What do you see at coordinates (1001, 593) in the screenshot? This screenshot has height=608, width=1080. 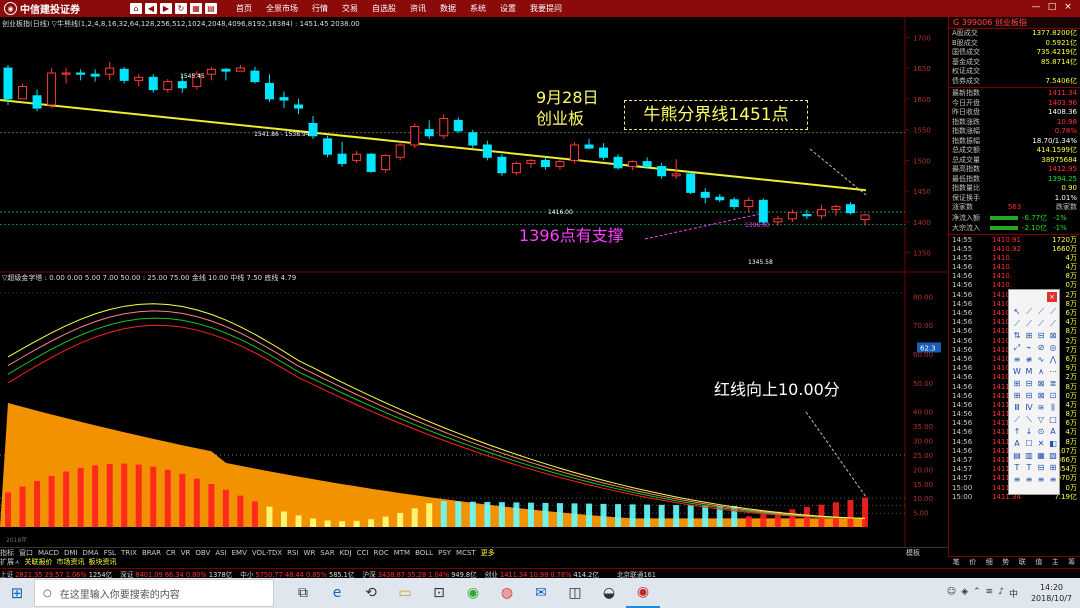 I see `volume-icon: ♪` at bounding box center [1001, 593].